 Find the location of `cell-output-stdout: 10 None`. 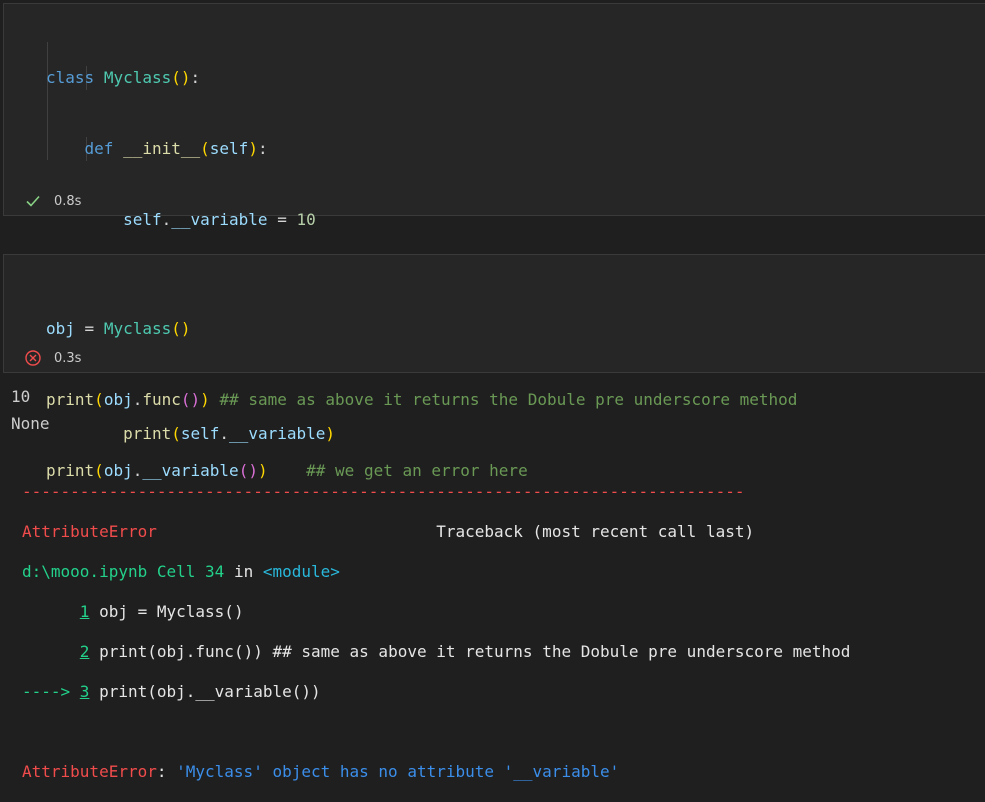

cell-output-stdout: 10 None is located at coordinates (30, 410).